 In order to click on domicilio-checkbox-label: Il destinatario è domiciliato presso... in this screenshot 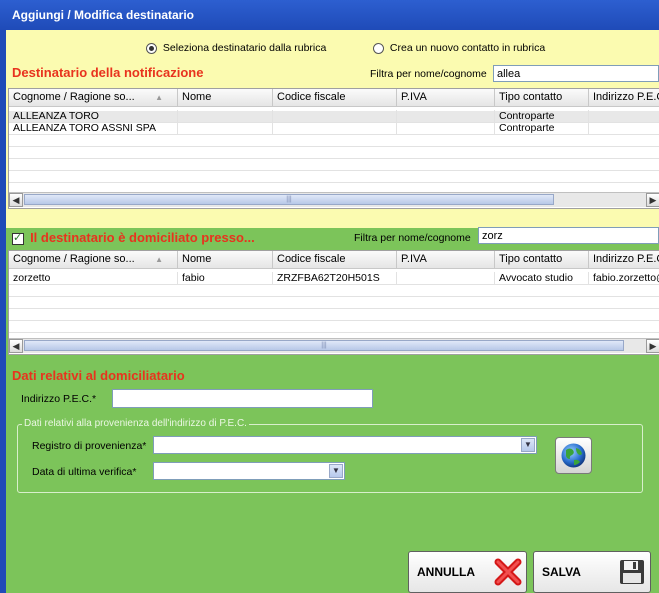, I will do `click(142, 237)`.